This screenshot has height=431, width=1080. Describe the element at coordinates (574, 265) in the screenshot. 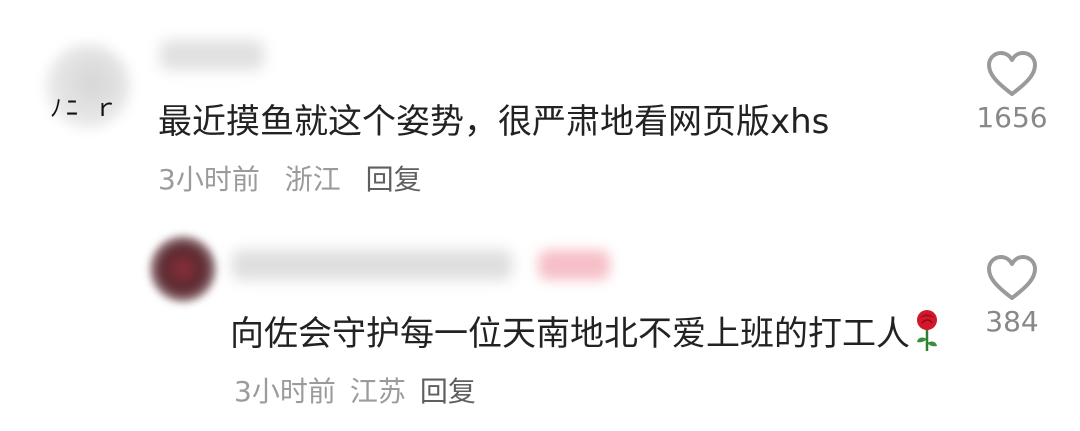

I see `author-badge-blurred` at that location.